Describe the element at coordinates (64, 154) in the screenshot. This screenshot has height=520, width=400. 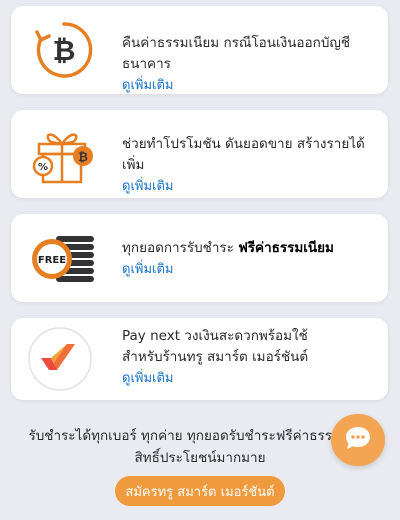
I see `gift-box-icon: % ₿` at that location.